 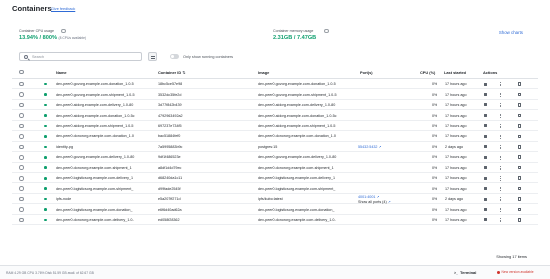 What do you see at coordinates (366, 72) in the screenshot?
I see `column-header-ports: Port(s)` at bounding box center [366, 72].